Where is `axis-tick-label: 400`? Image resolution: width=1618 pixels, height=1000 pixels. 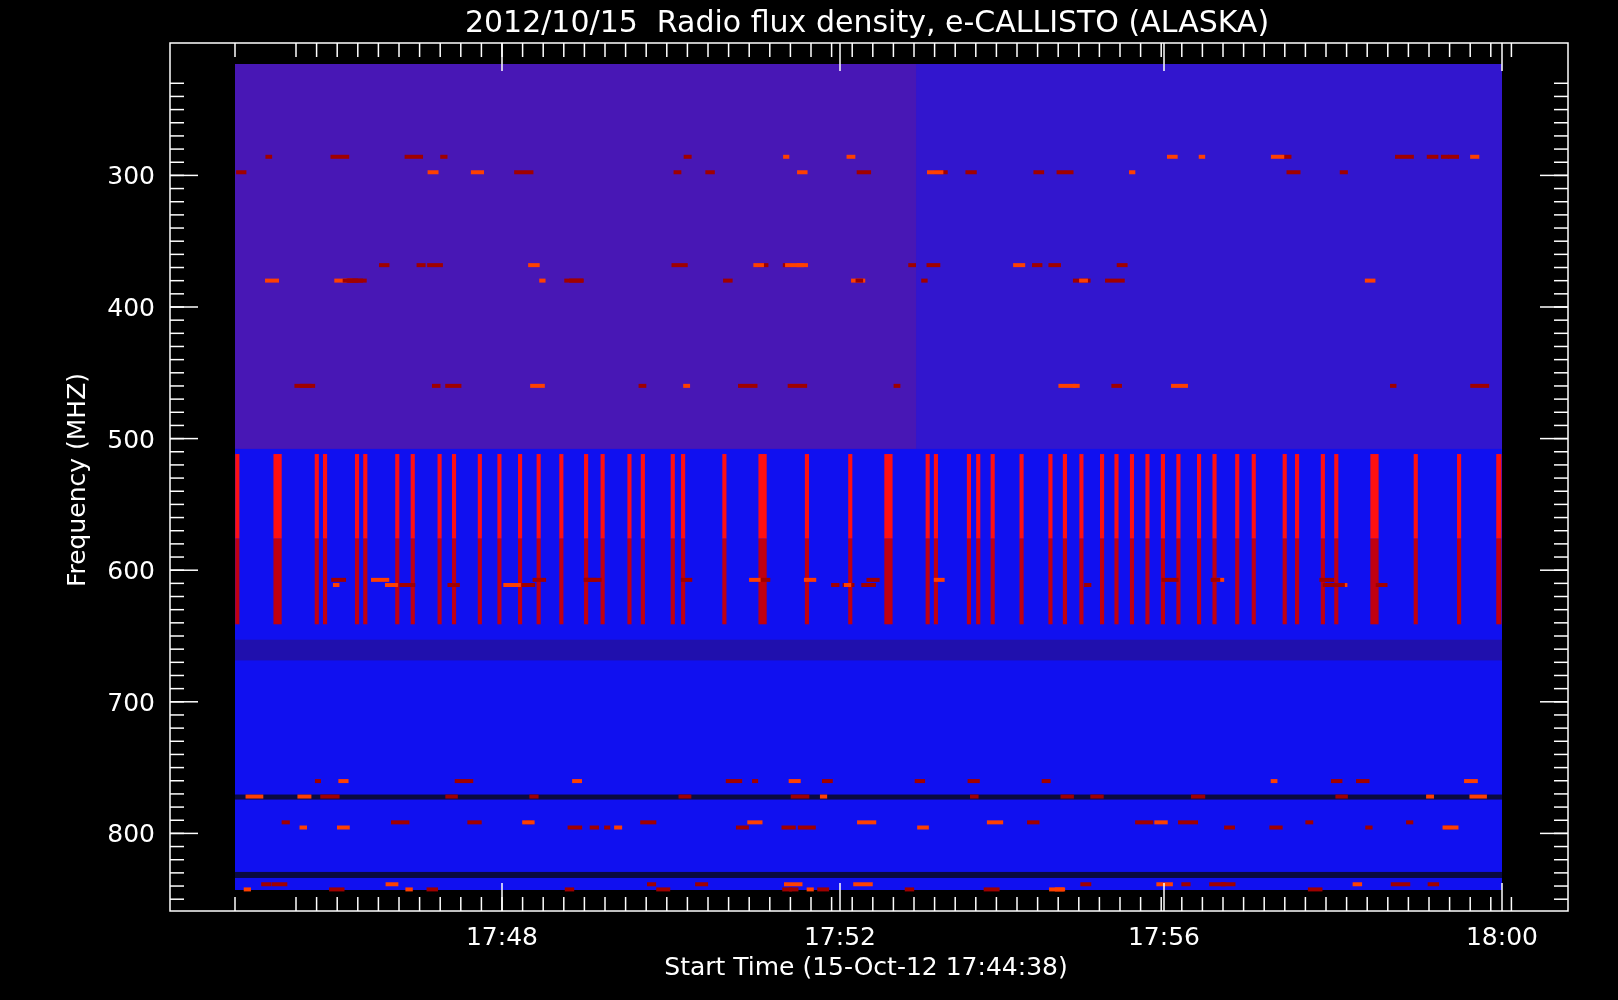
axis-tick-label: 400 is located at coordinates (131, 307).